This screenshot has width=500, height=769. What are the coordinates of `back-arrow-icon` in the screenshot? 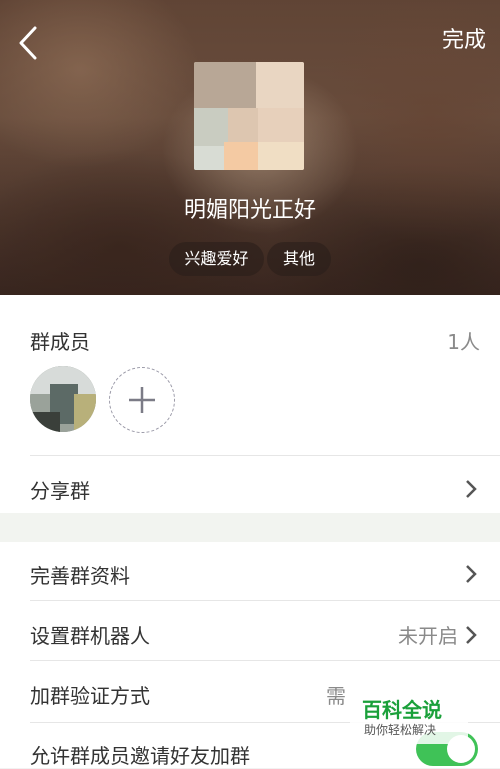 It's located at (28, 43).